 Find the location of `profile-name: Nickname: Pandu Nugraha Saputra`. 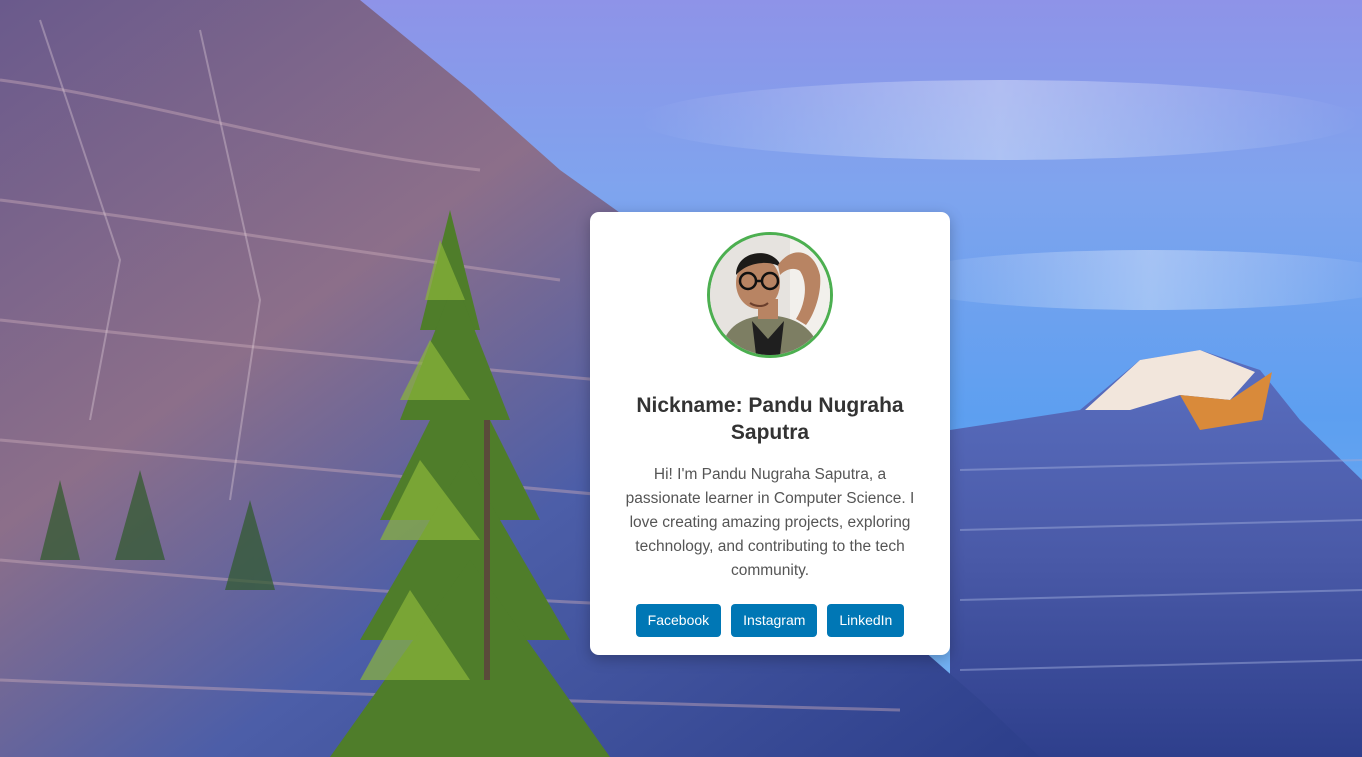

profile-name: Nickname: Pandu Nugraha Saputra is located at coordinates (770, 419).